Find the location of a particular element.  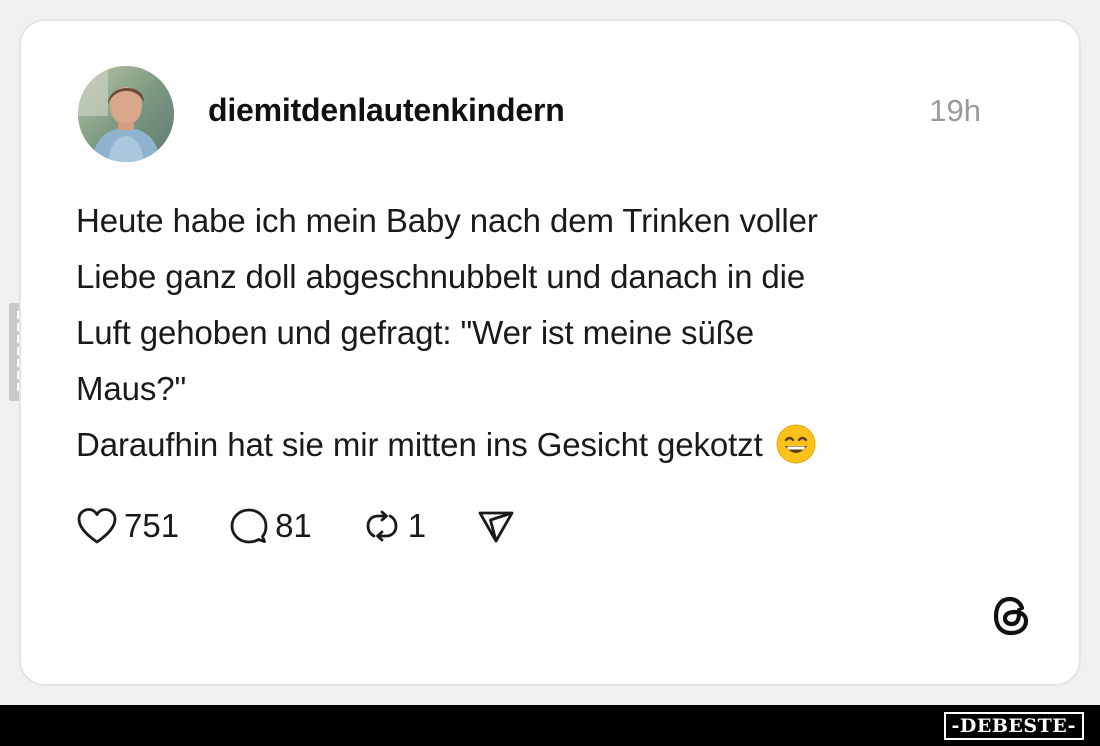

comment-bubble-icon is located at coordinates (249, 526).